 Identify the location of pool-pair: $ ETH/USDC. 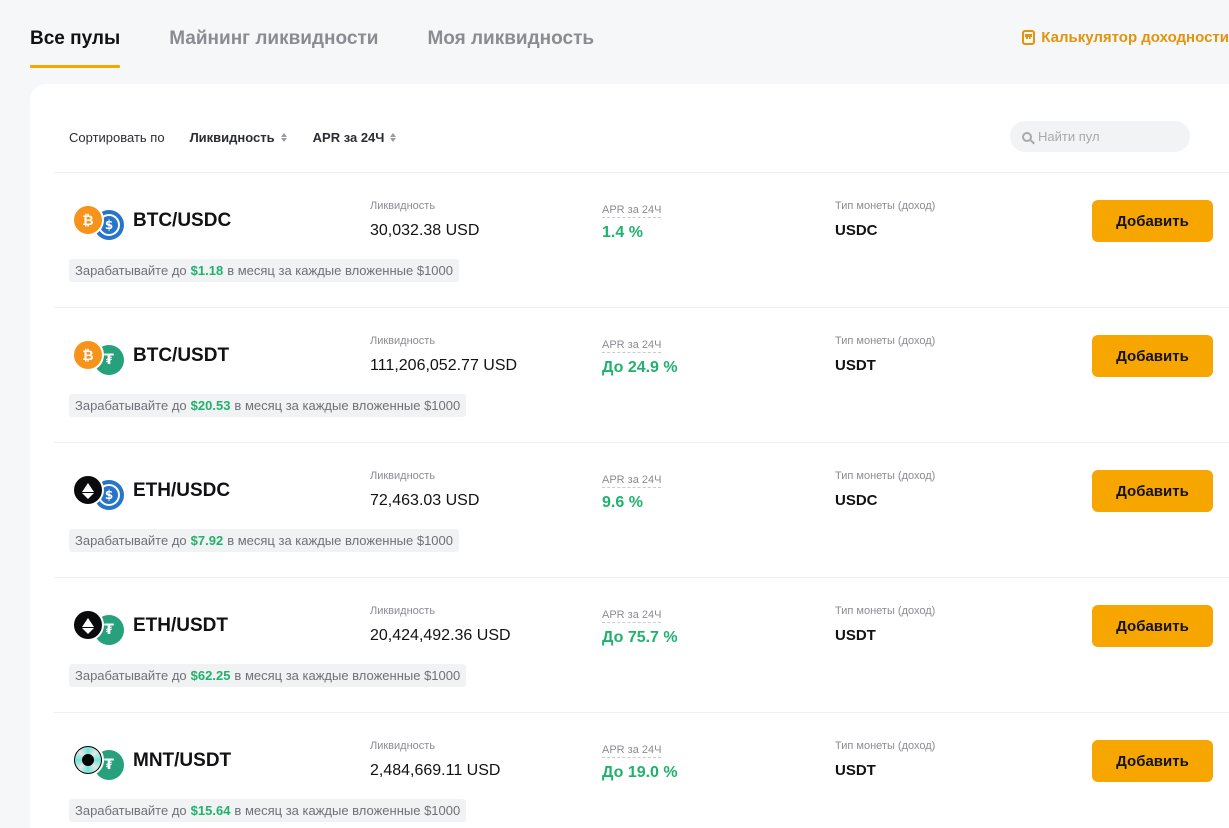
(151, 492).